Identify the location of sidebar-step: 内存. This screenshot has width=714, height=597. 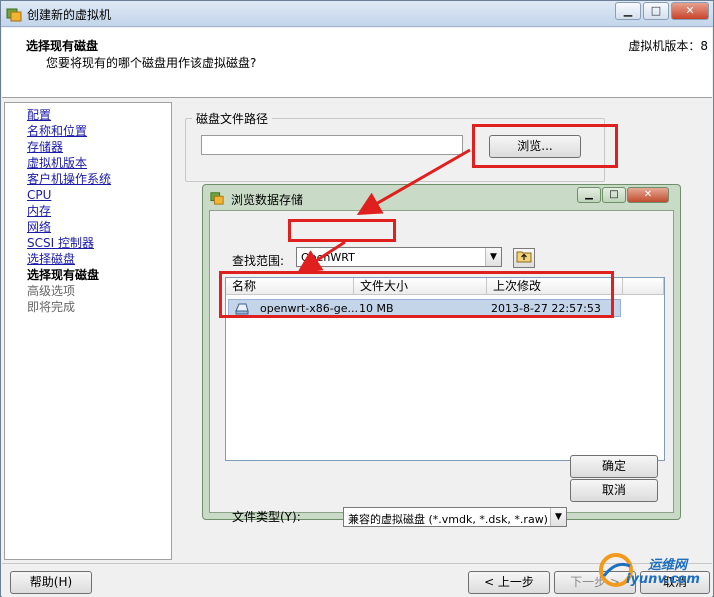
(69, 211).